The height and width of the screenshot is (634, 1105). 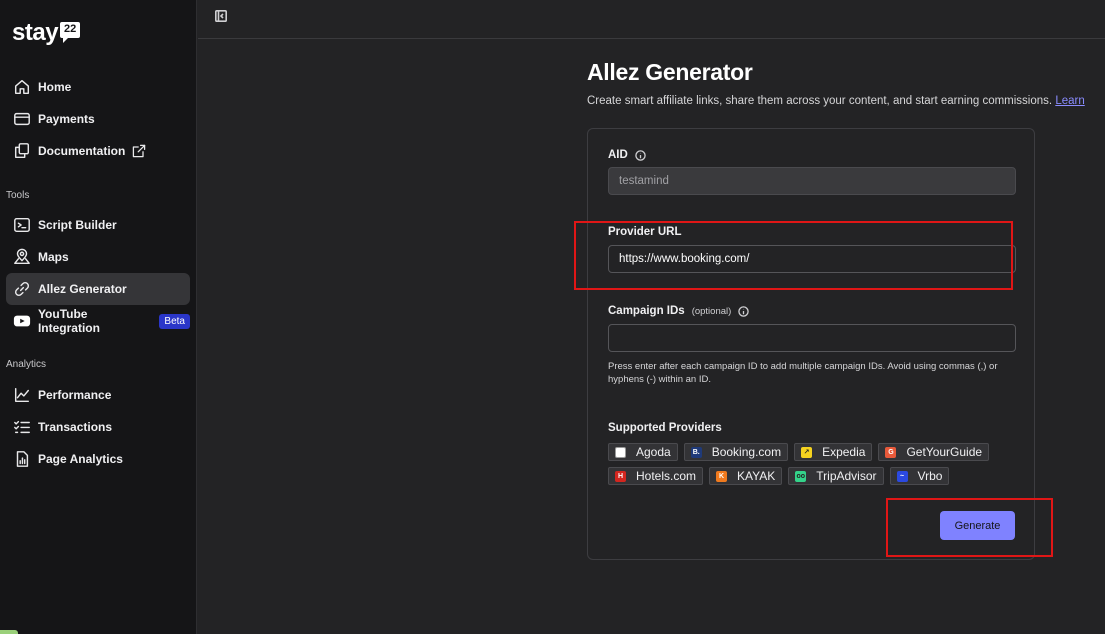 What do you see at coordinates (22, 395) in the screenshot?
I see `chart-line-icon` at bounding box center [22, 395].